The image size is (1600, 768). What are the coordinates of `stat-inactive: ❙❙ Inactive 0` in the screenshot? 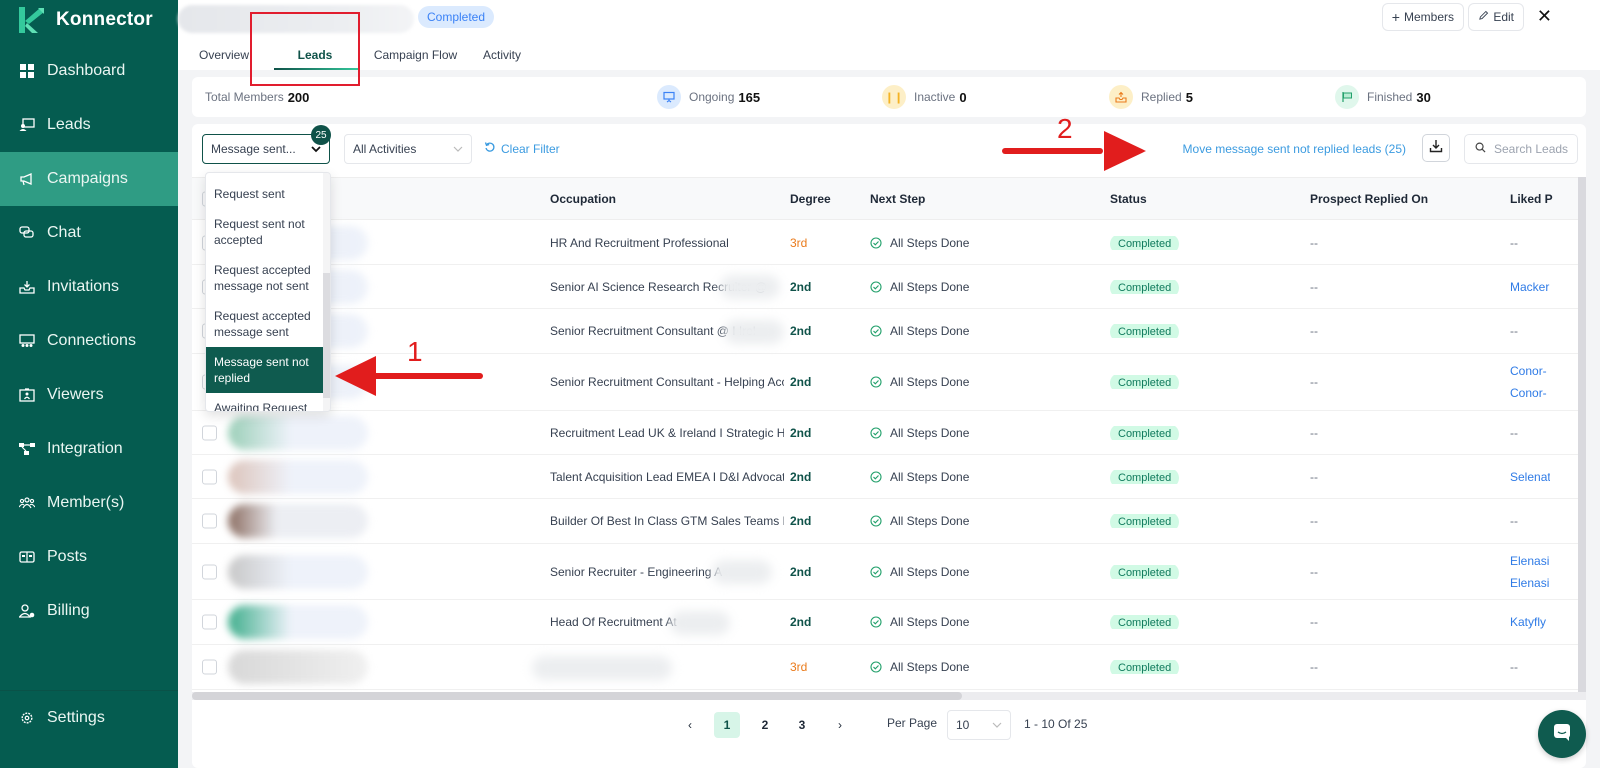 It's located at (924, 97).